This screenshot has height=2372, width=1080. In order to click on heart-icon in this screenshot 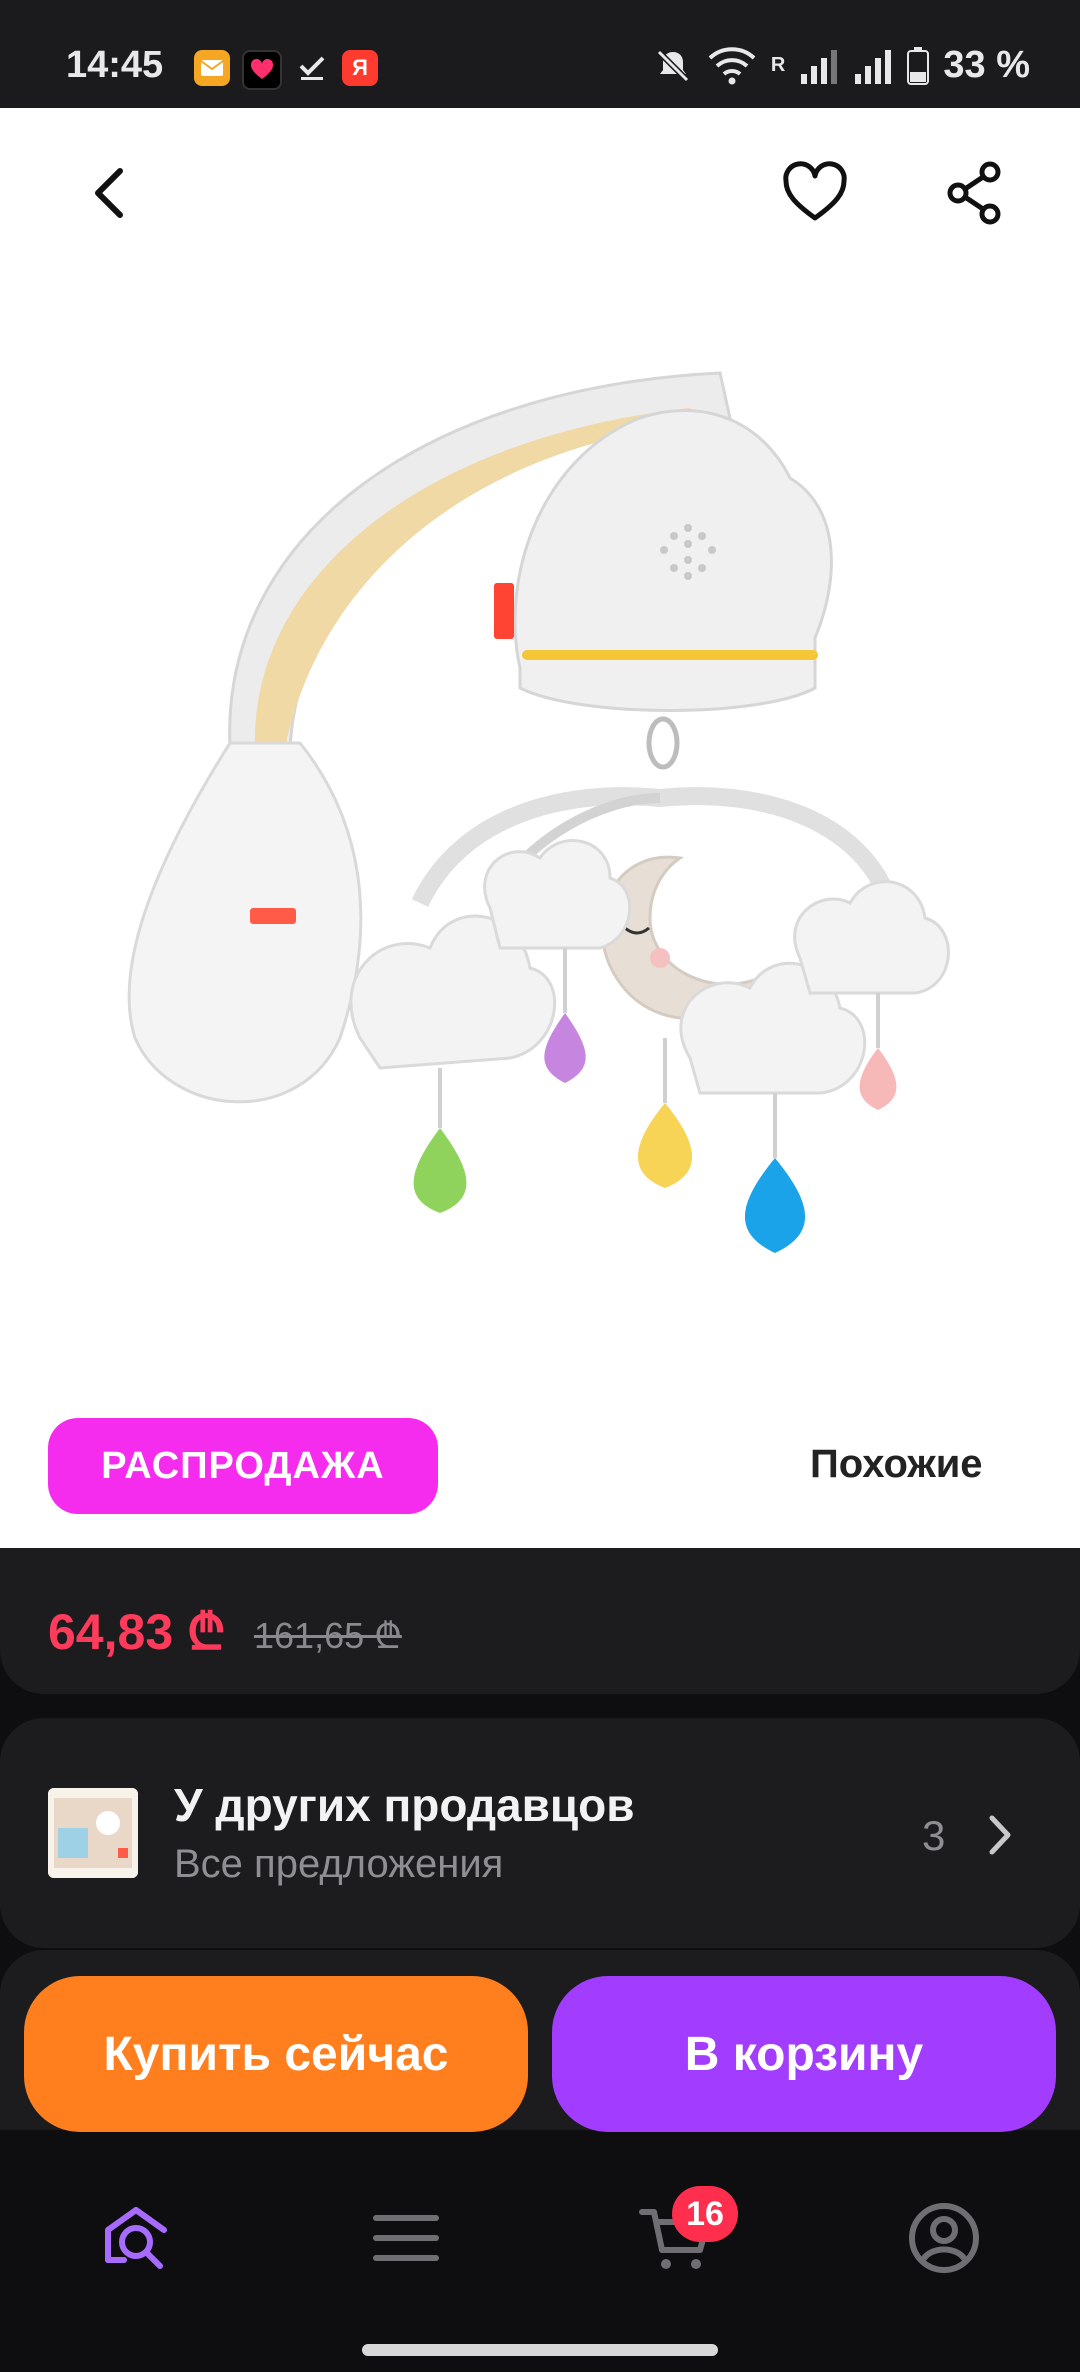, I will do `click(815, 193)`.